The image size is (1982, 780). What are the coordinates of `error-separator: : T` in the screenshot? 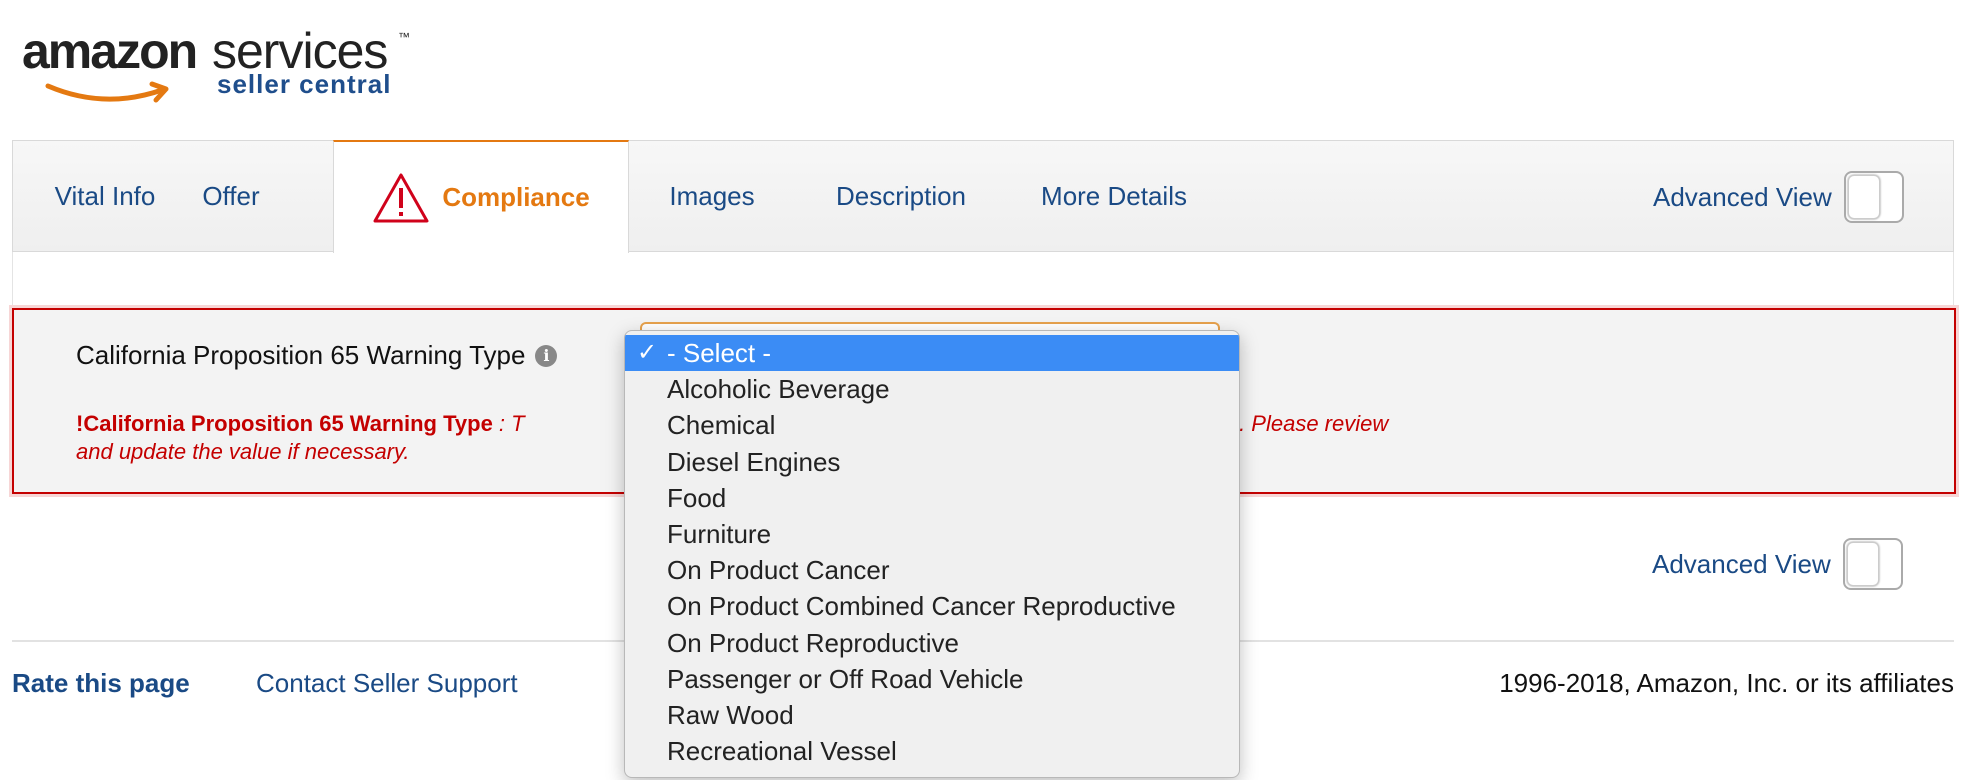 It's located at (508, 423).